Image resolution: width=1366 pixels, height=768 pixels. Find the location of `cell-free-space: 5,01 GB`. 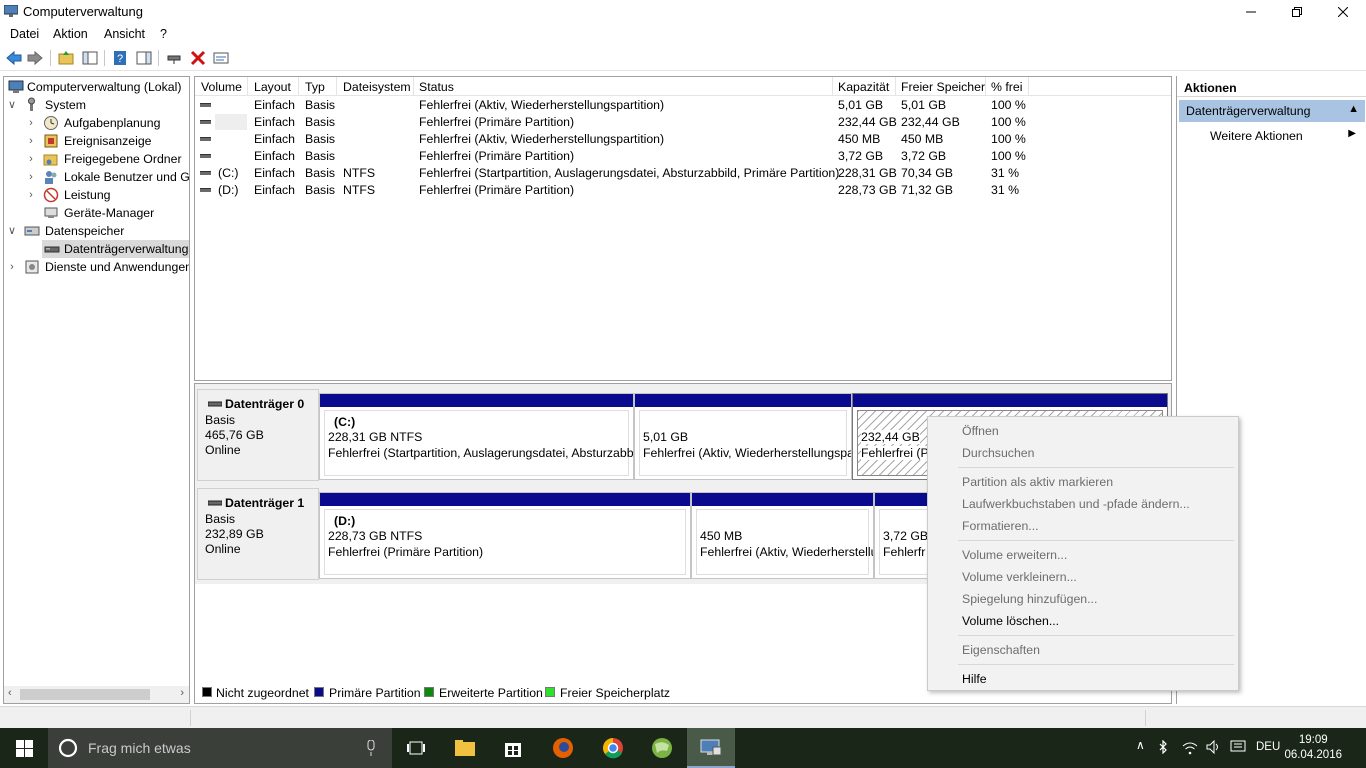

cell-free-space: 5,01 GB is located at coordinates (924, 105).